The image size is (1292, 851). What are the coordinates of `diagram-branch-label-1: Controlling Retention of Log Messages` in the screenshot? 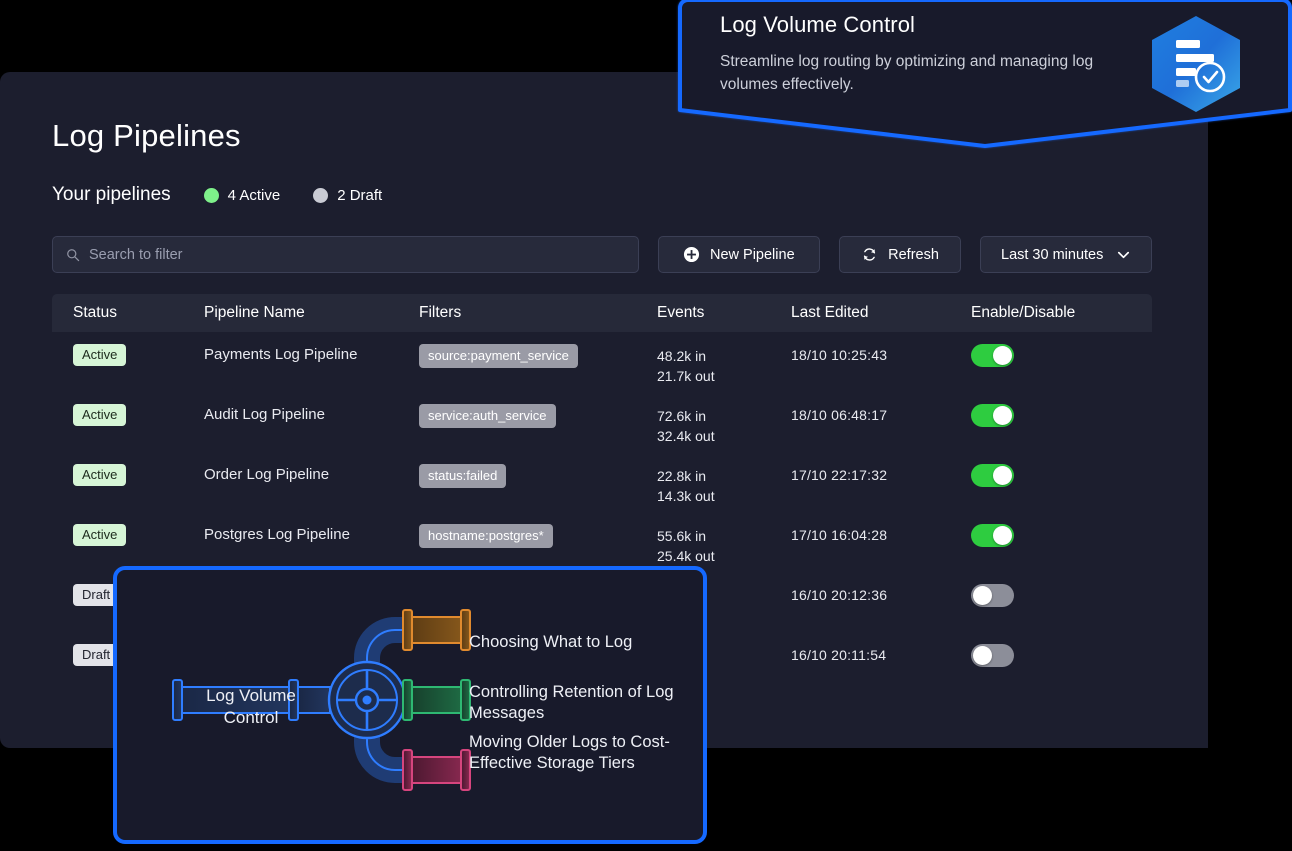 It's located at (571, 702).